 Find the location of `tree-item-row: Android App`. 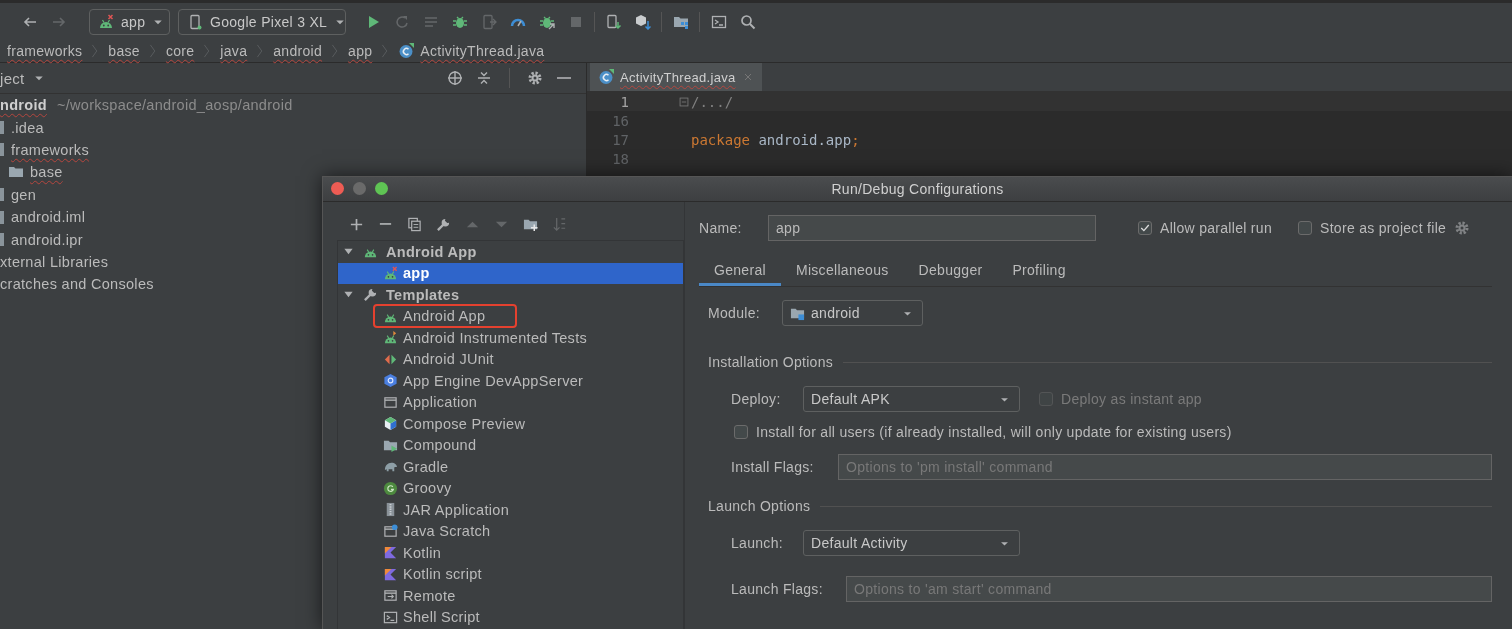

tree-item-row: Android App is located at coordinates (510, 316).